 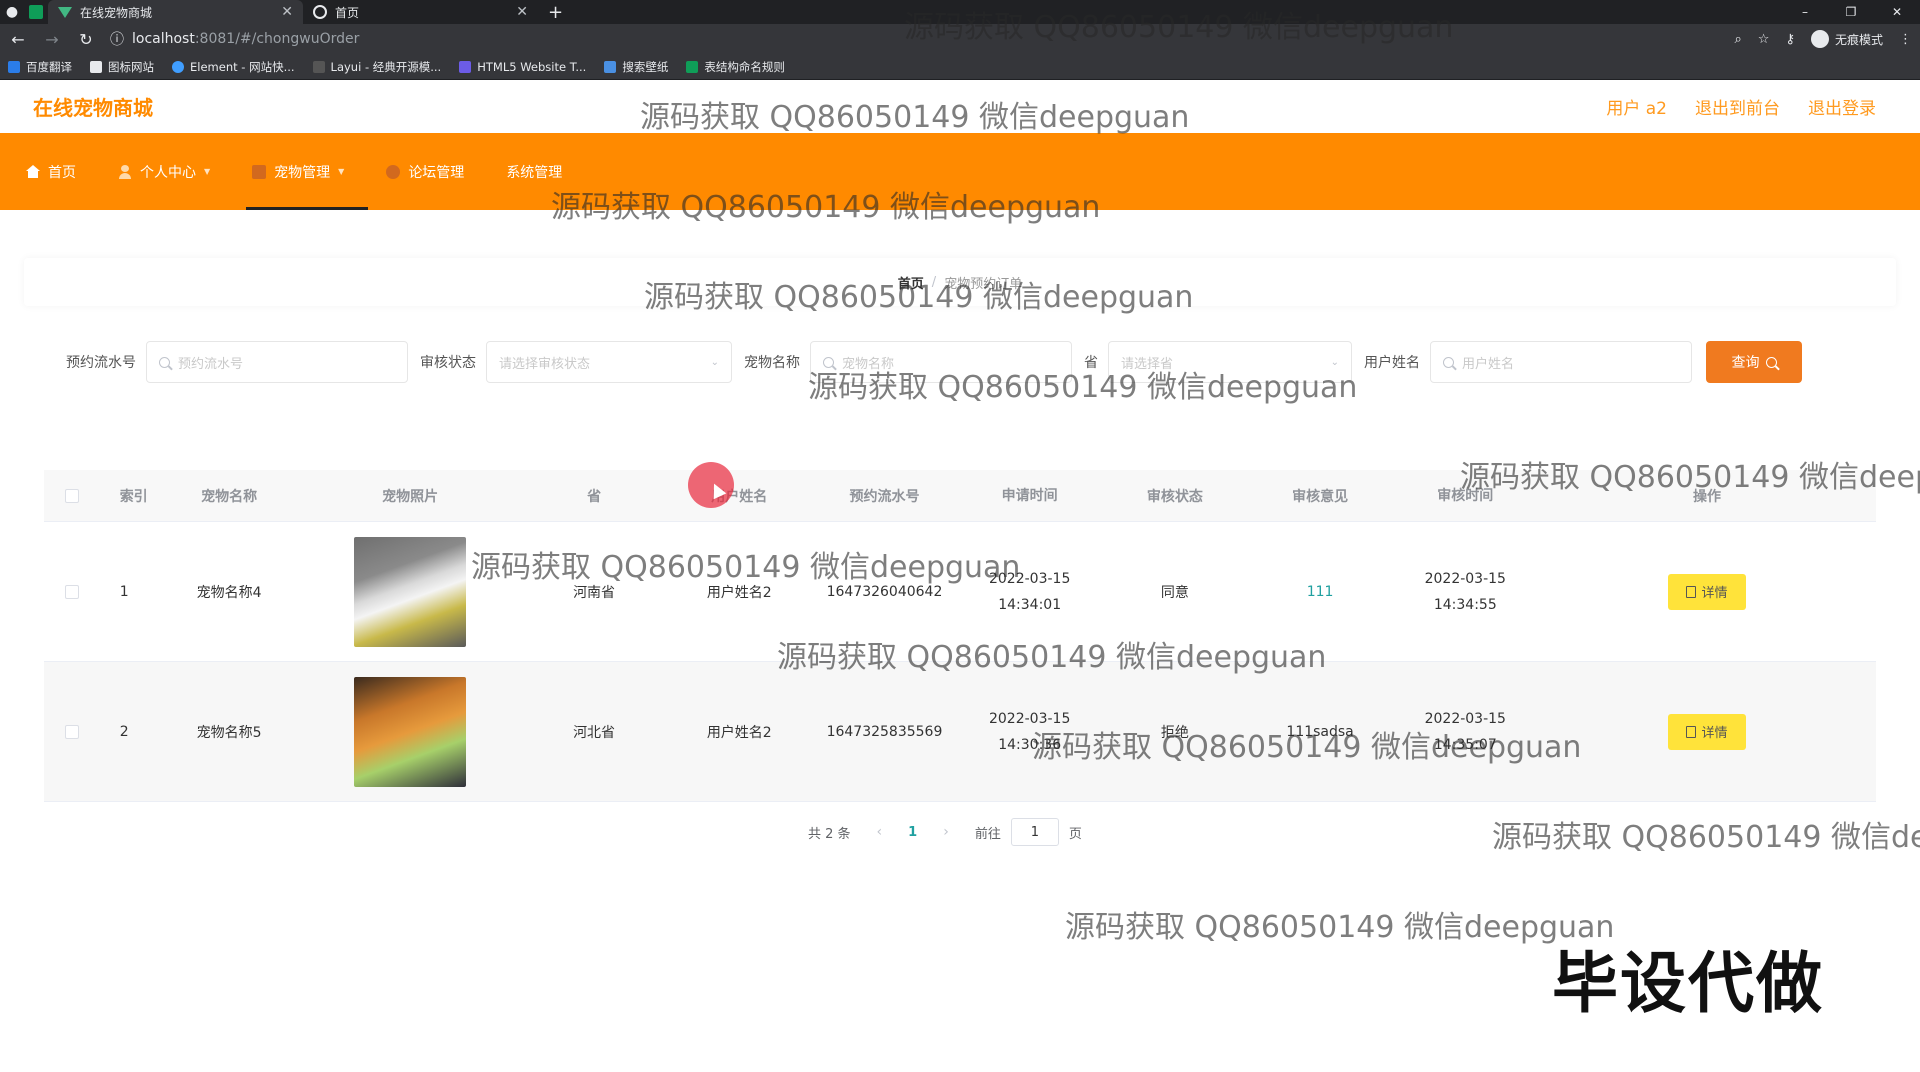 I want to click on query-button: 查询, so click(x=1754, y=362).